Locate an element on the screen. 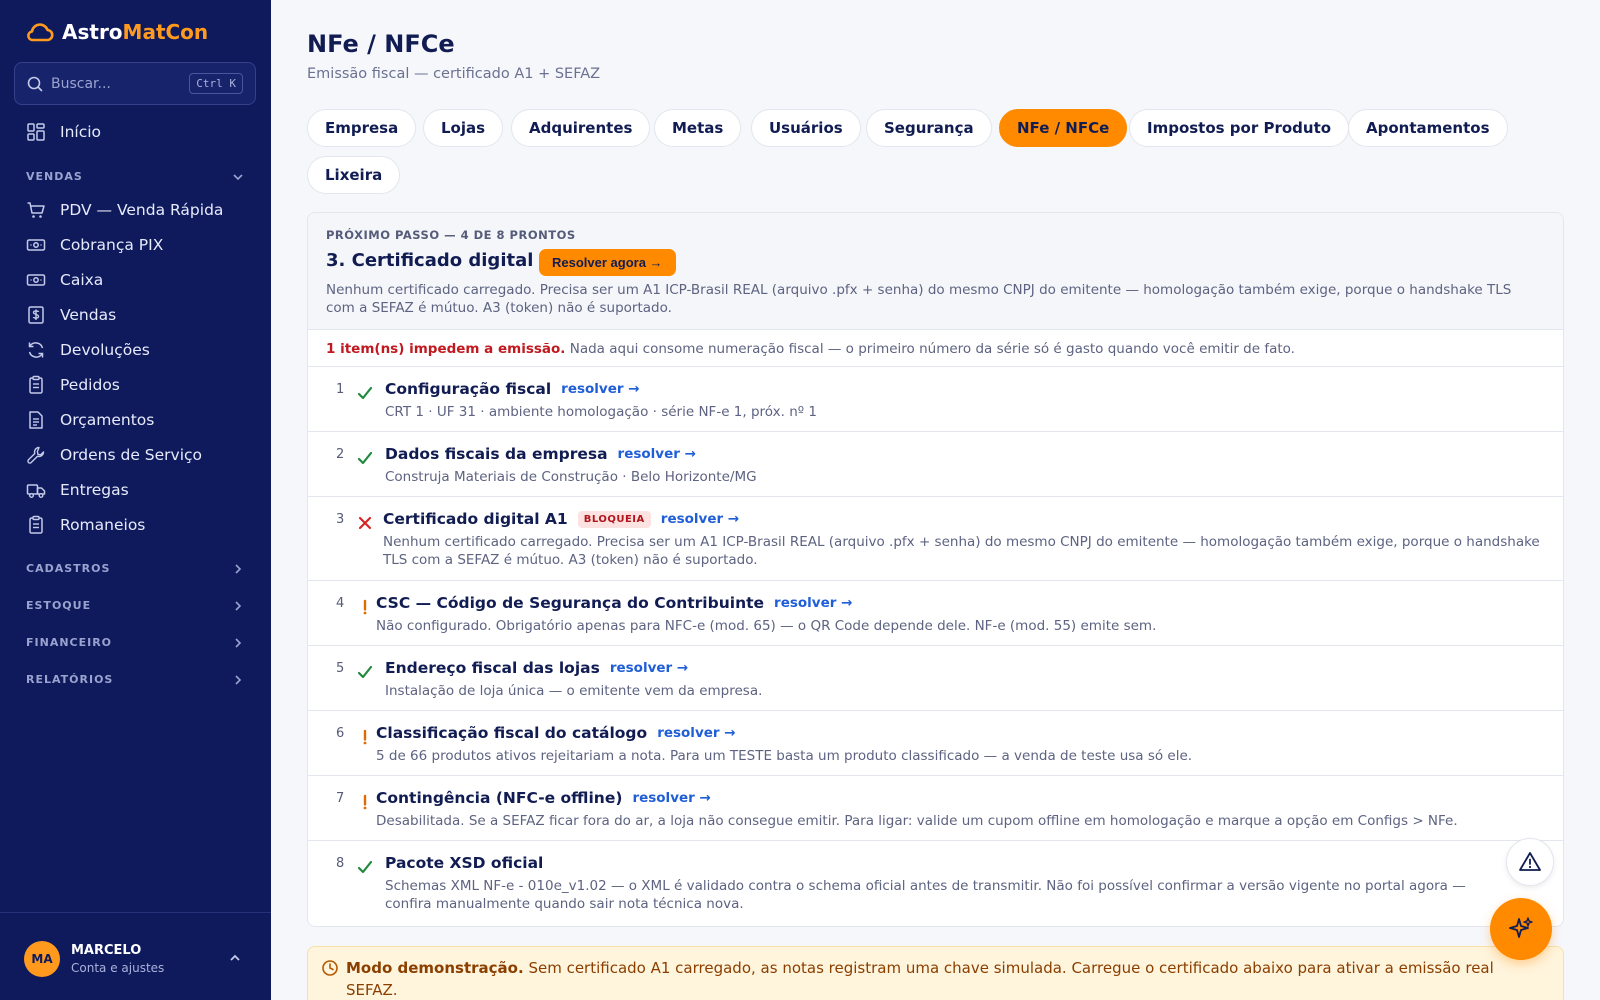  item-title: Endereço fiscal das lojas is located at coordinates (492, 668).